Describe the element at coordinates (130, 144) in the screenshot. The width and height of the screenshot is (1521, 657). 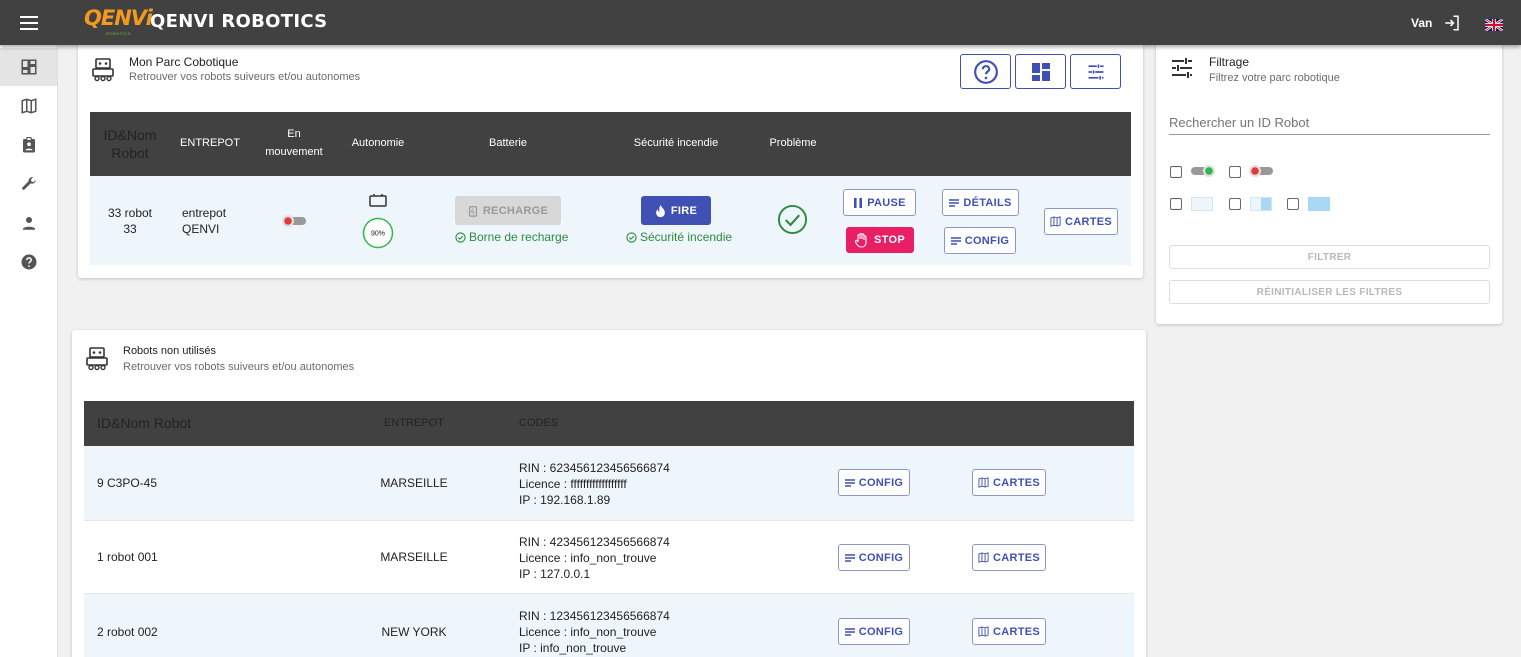
I see `col-id: ID&Nom Robot` at that location.